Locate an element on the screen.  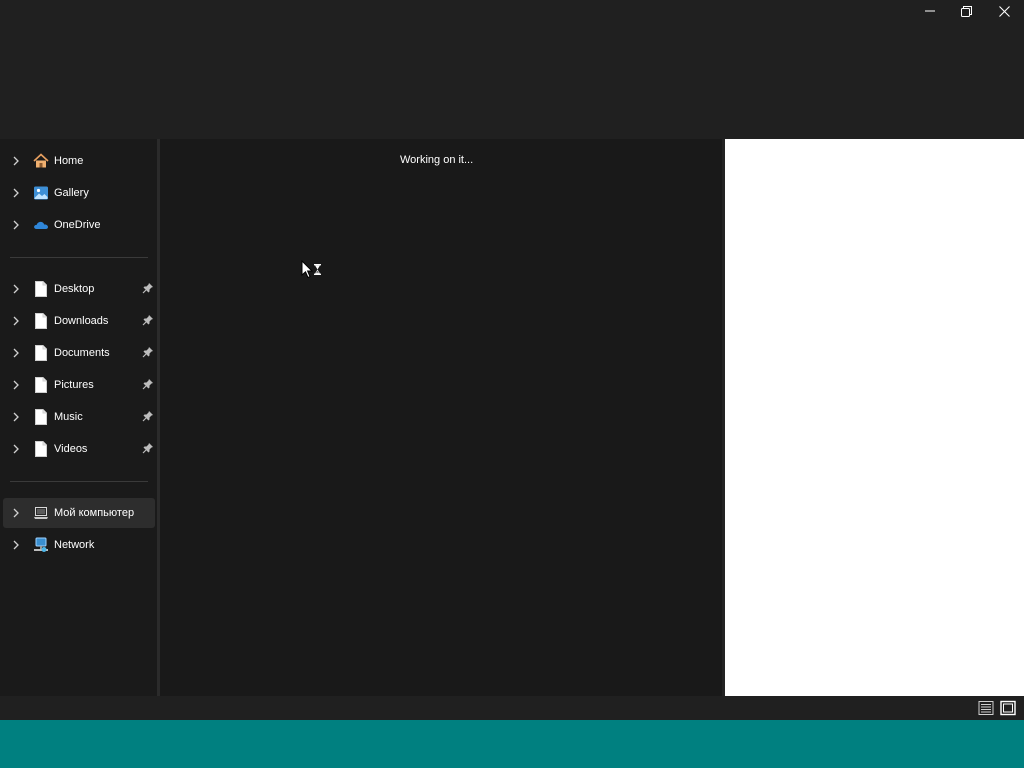
restore-icon is located at coordinates (966, 11).